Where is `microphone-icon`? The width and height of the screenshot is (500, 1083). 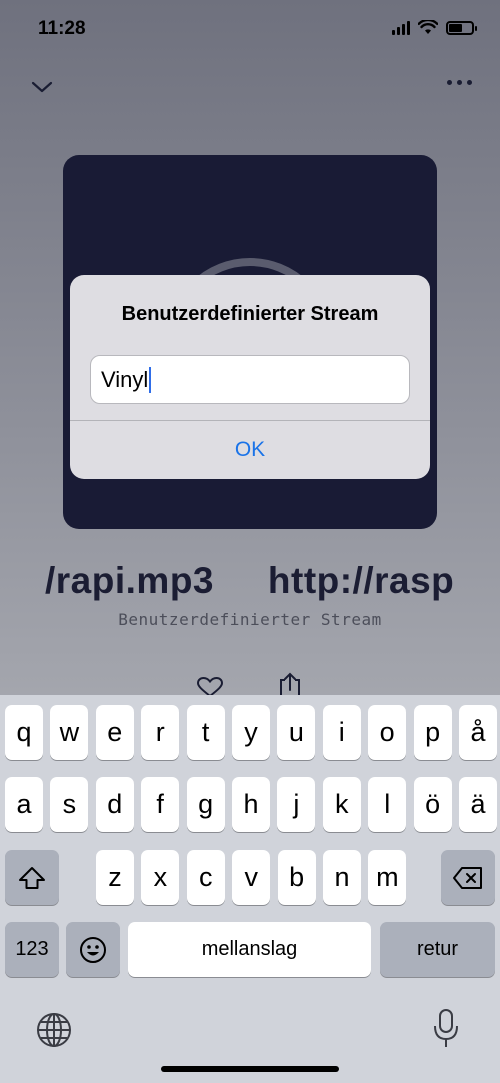
microphone-icon is located at coordinates (446, 1029).